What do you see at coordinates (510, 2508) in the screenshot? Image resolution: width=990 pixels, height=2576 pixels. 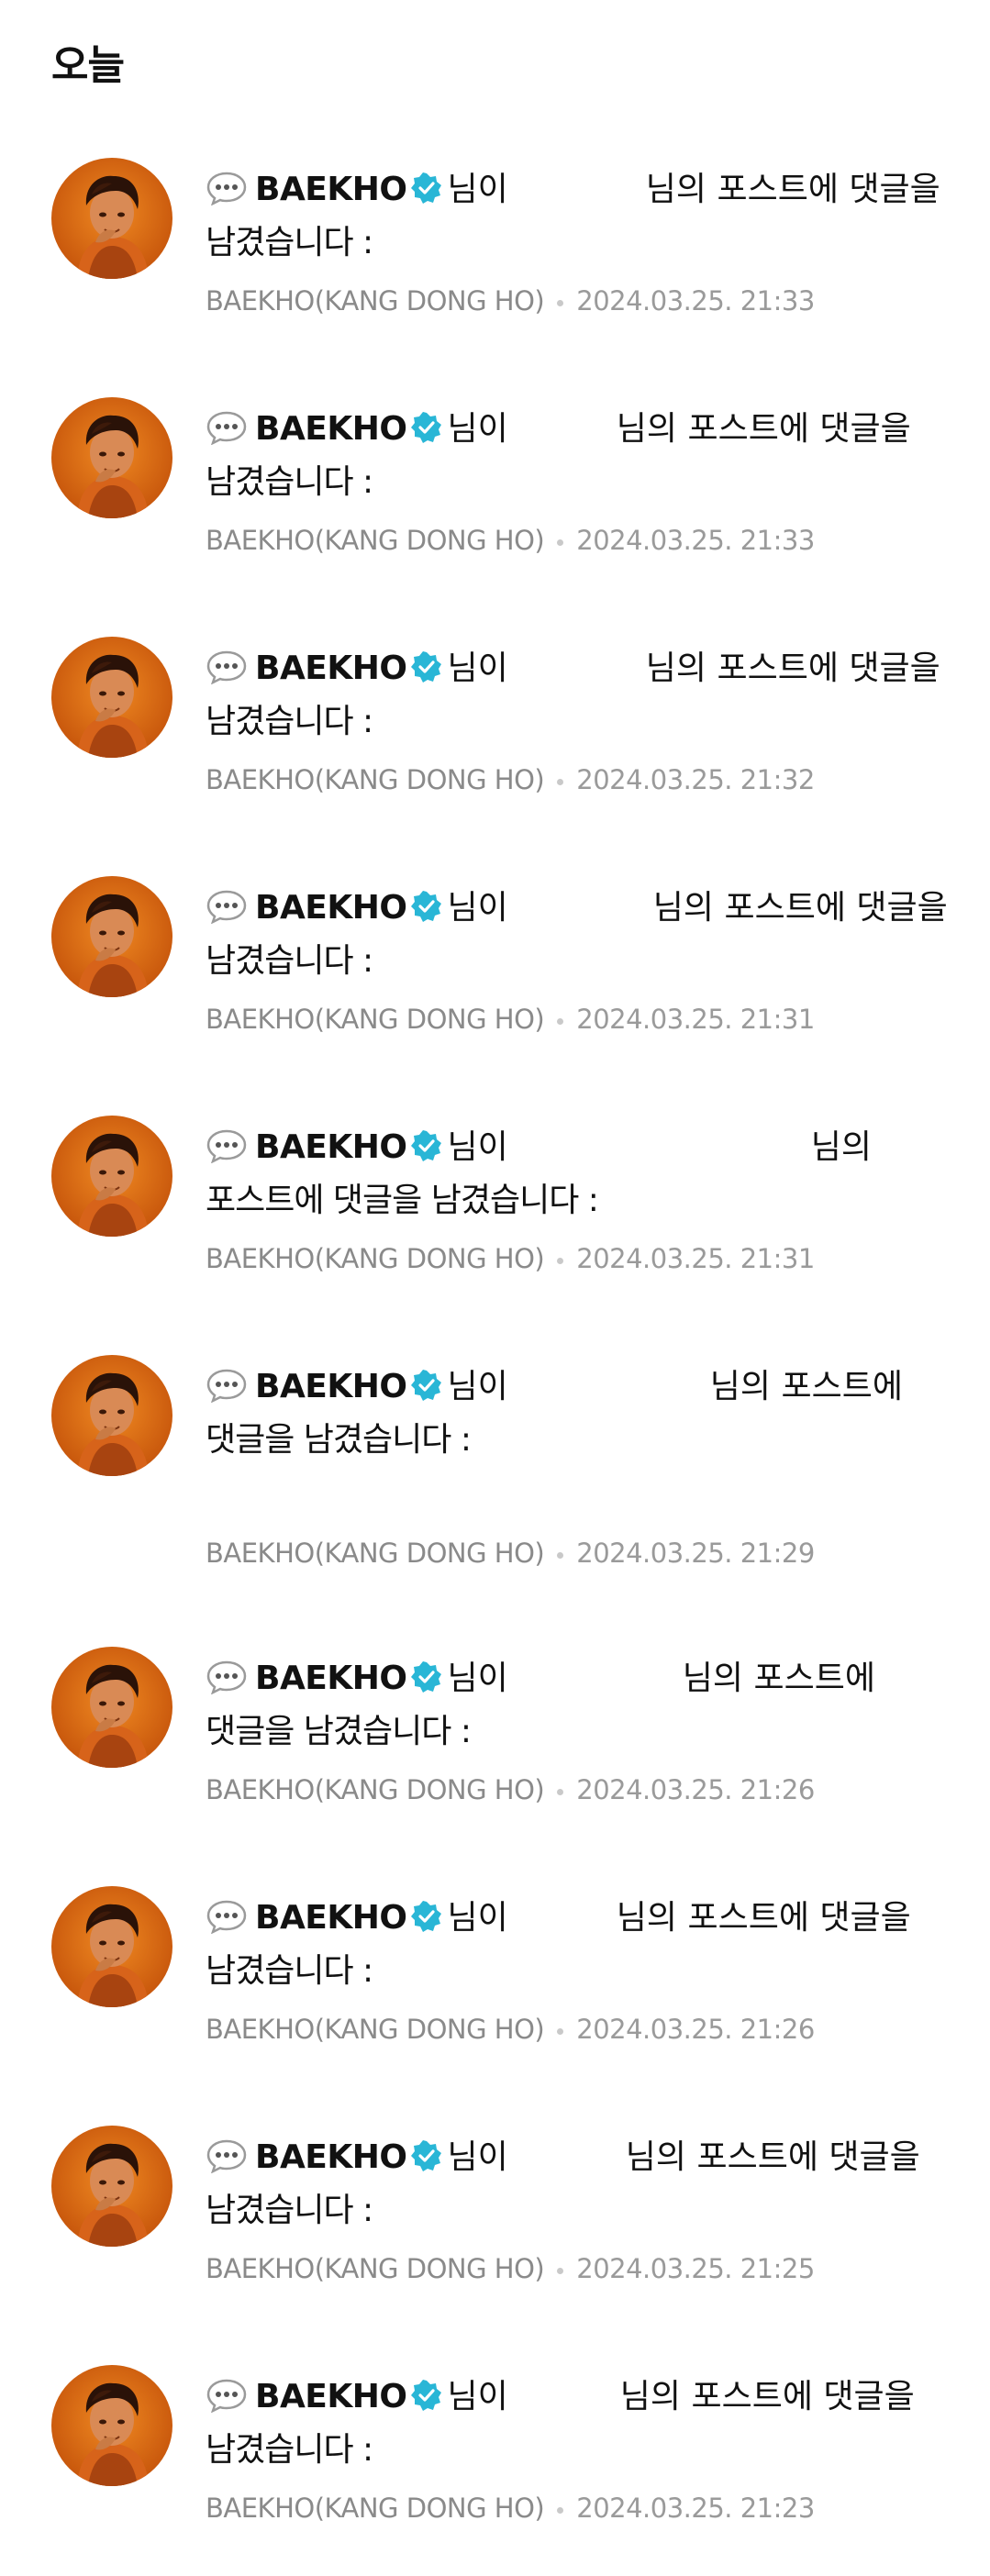 I see `notification-meta: BAEKHO(KANG DONG HO) 2024.03.25. 21:23` at bounding box center [510, 2508].